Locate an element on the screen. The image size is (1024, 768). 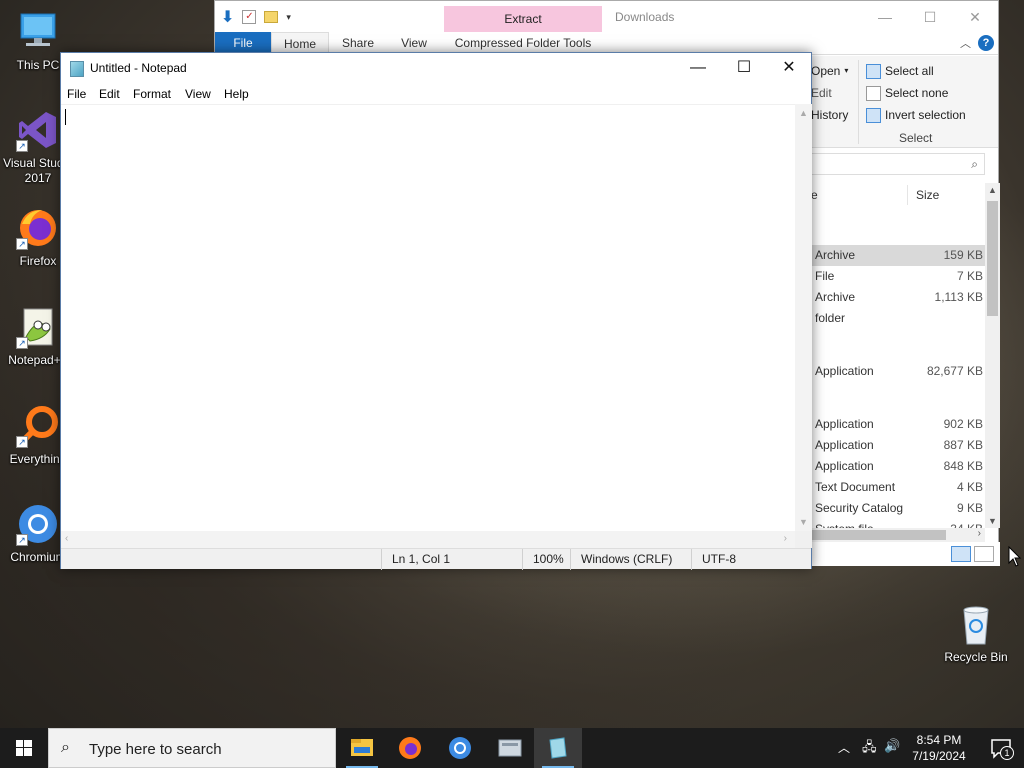
select-none-button: Select none is located at coordinates (907, 93).